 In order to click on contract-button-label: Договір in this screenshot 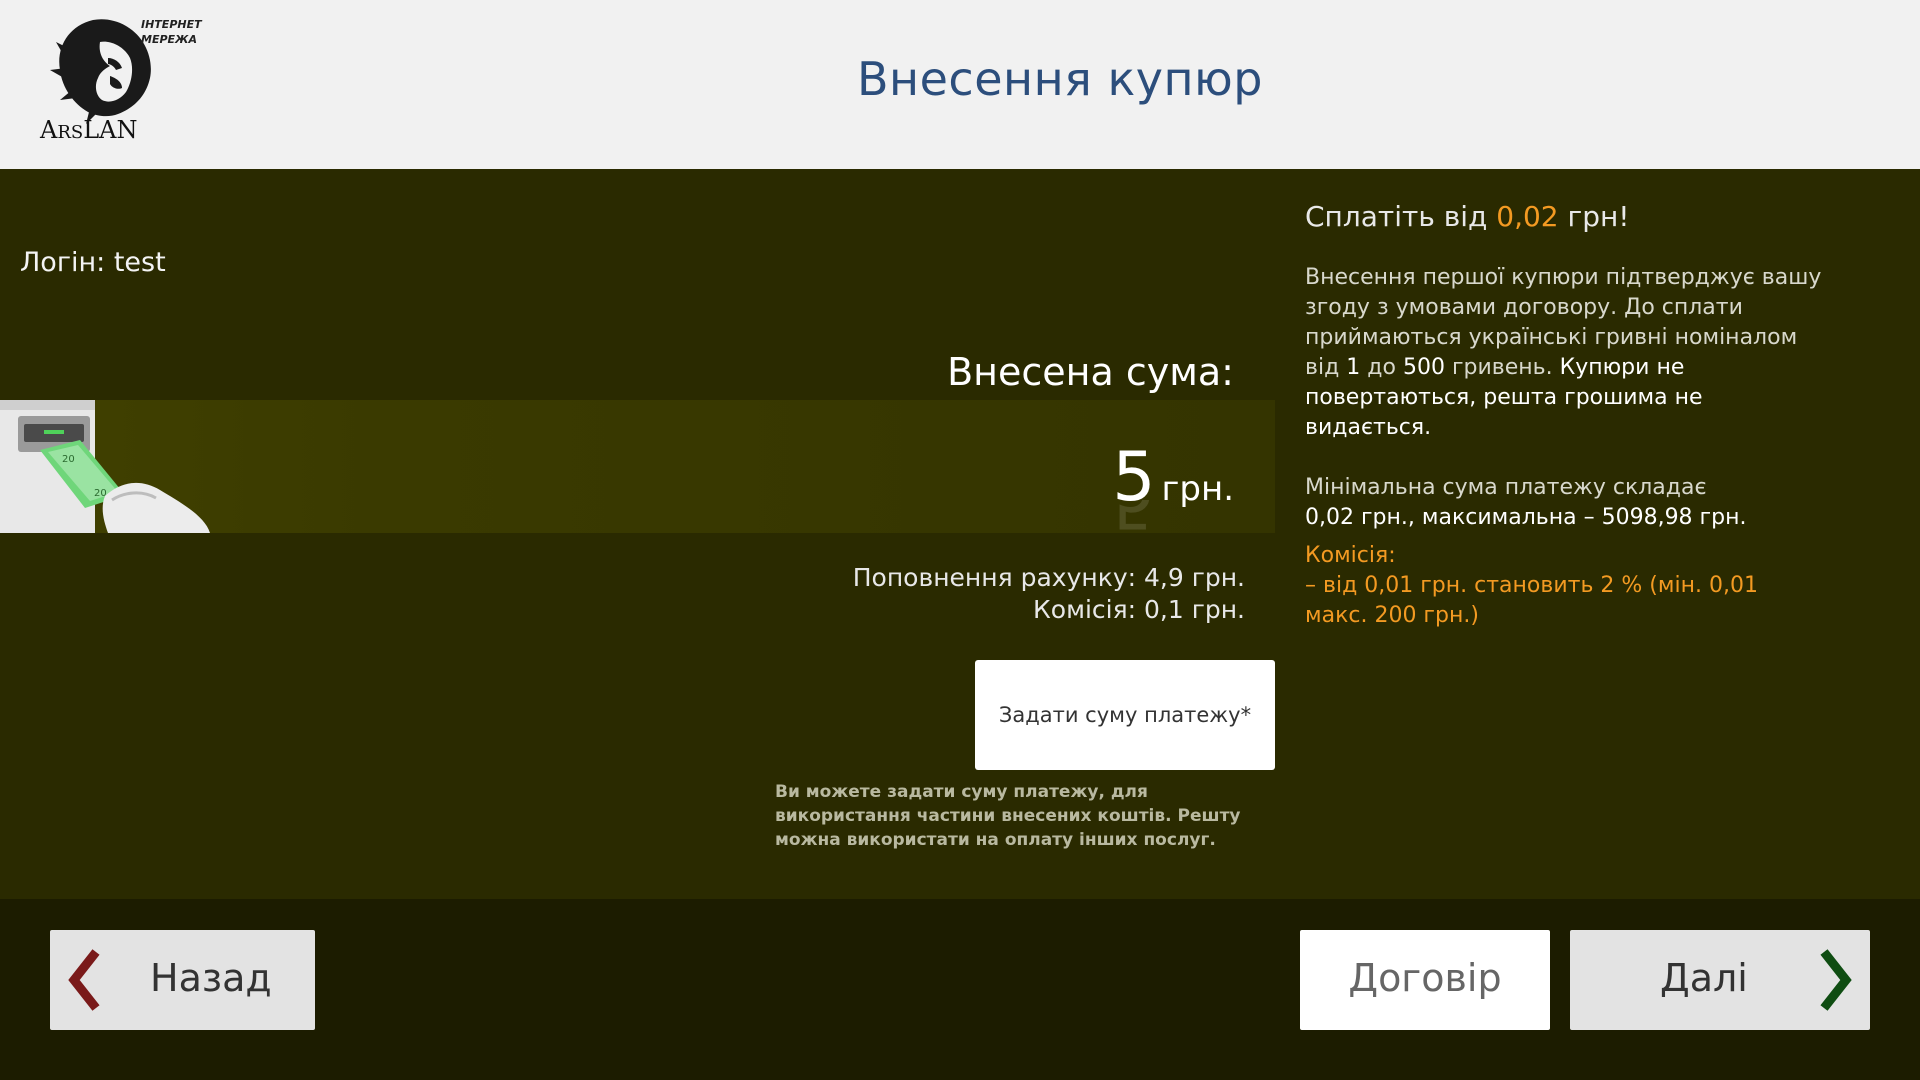, I will do `click(1425, 978)`.